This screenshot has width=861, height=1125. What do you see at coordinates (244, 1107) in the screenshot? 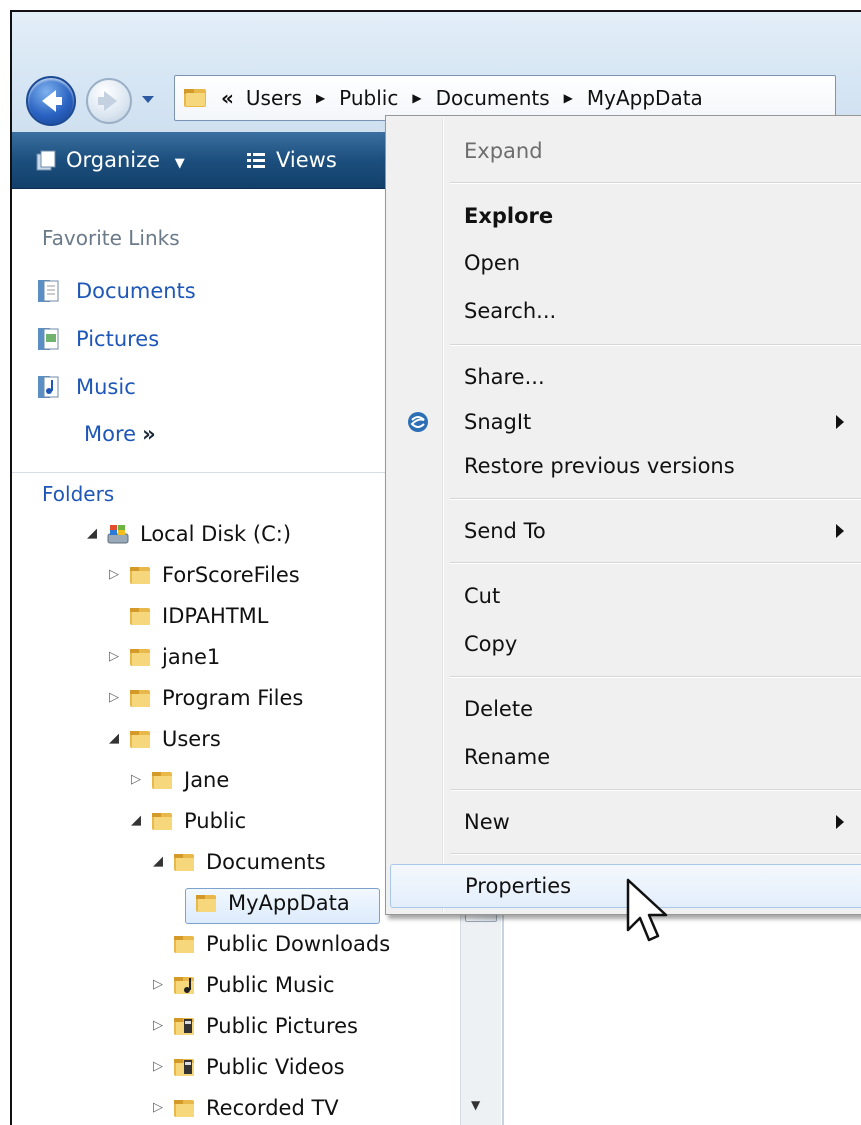
I see `tree-item: ▷ Recorded TV` at bounding box center [244, 1107].